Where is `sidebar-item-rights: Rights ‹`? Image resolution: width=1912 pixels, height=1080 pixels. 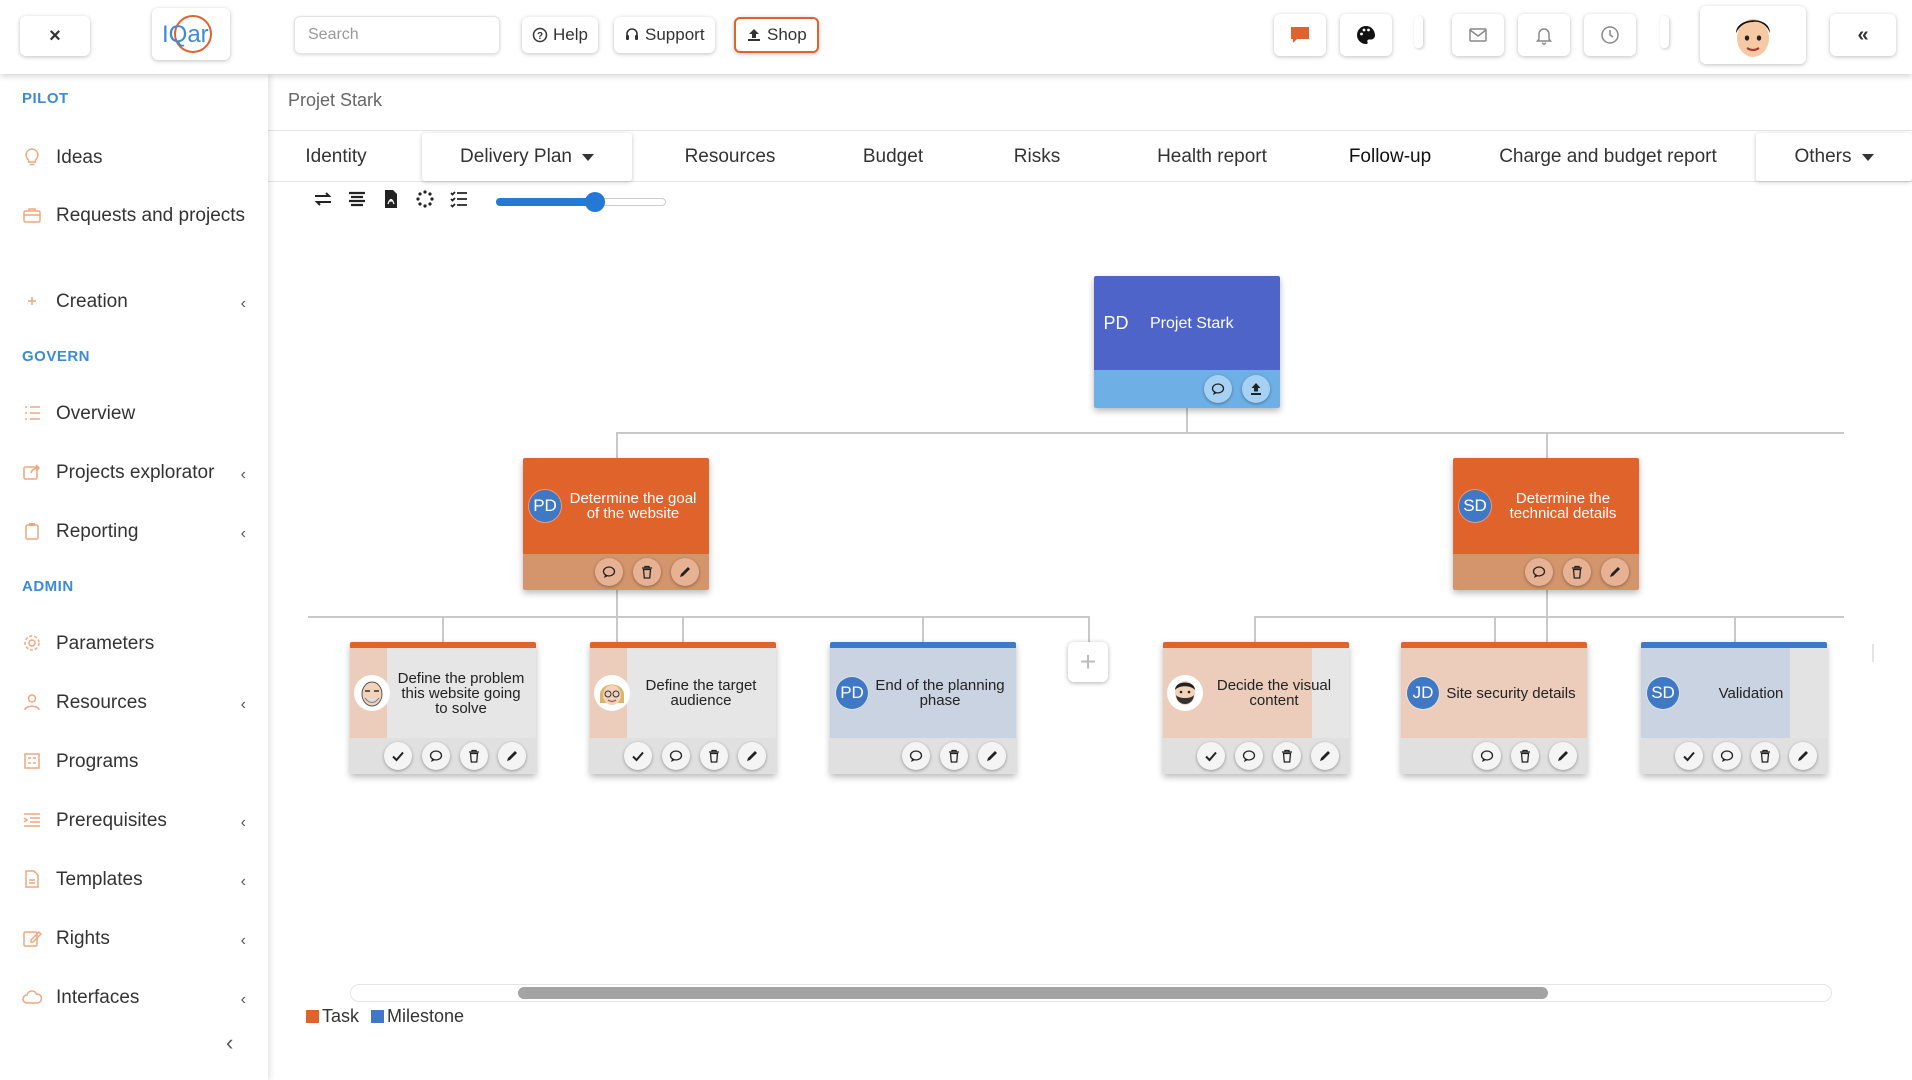
sidebar-item-rights: Rights ‹ is located at coordinates (137, 939).